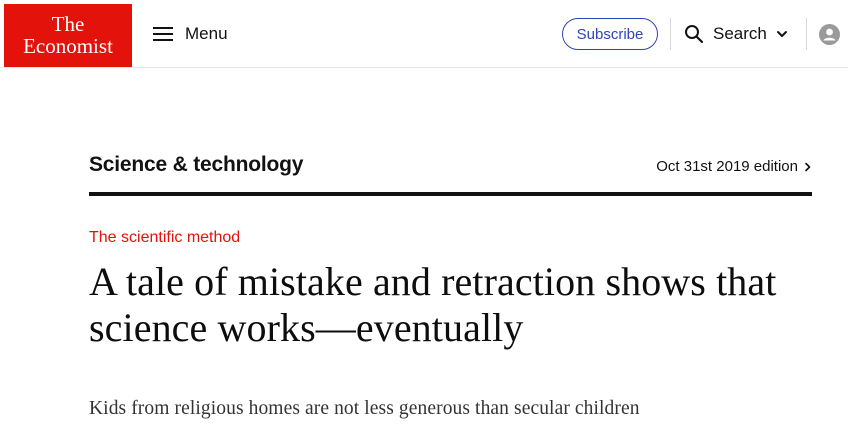  I want to click on article-rubric: The scientific method, so click(164, 238).